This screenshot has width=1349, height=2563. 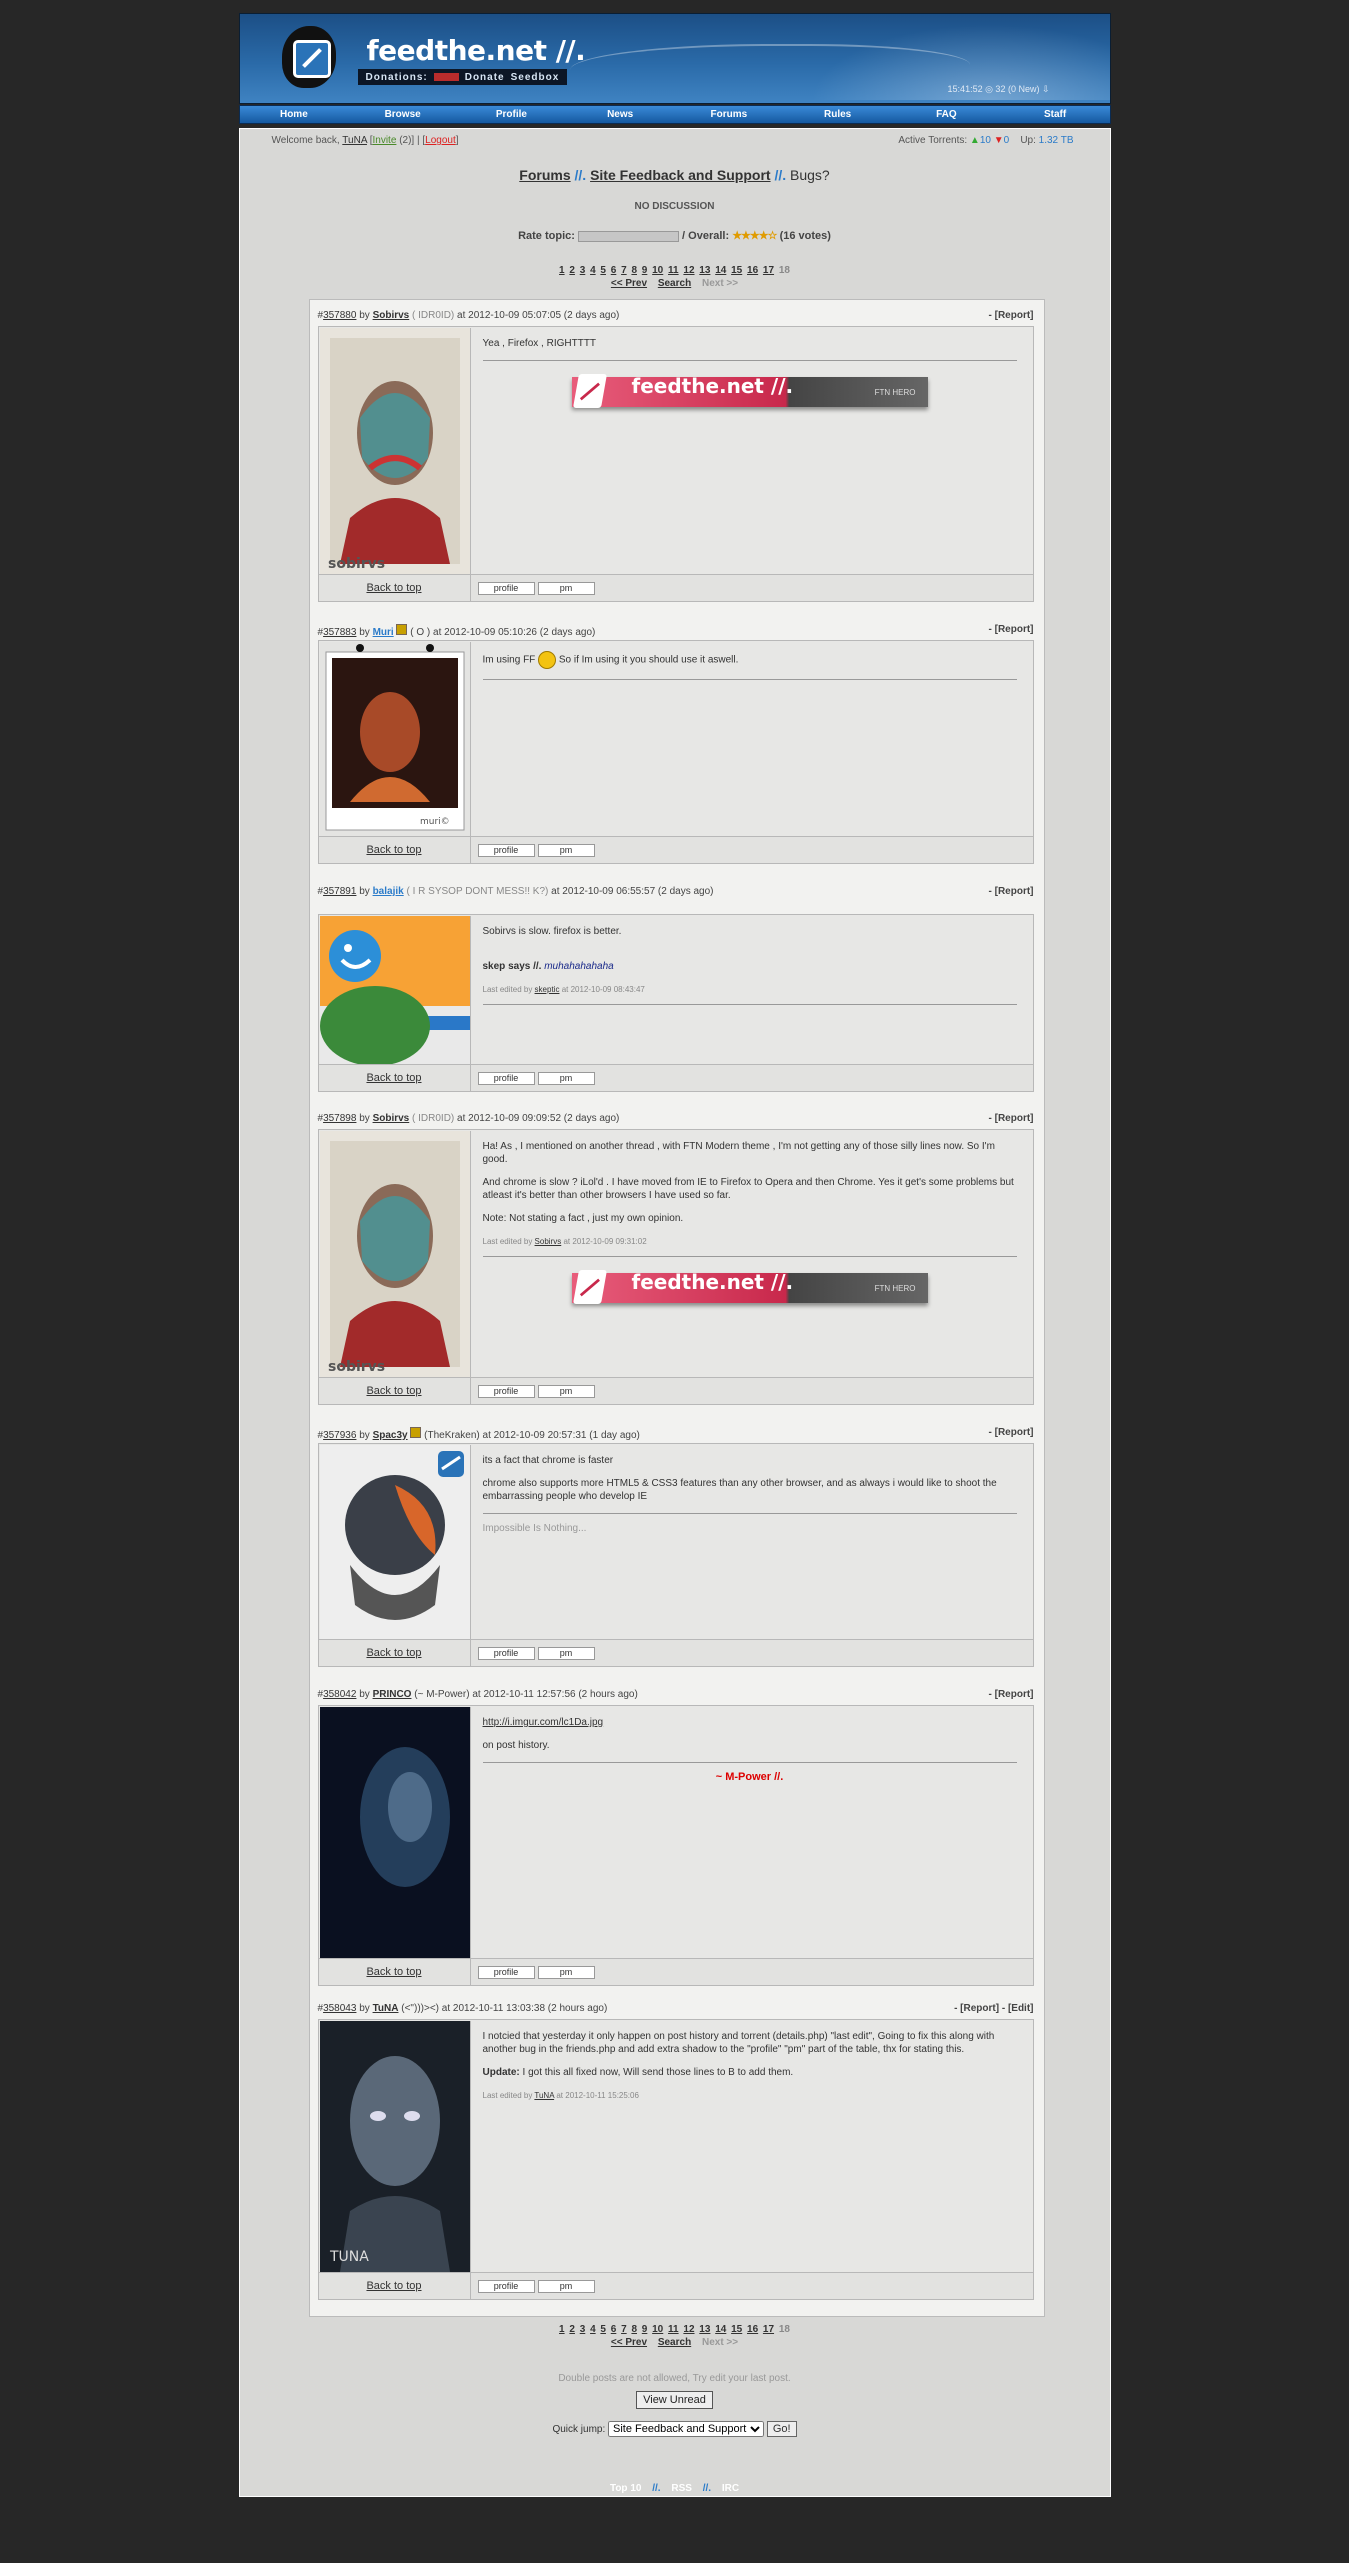 I want to click on post-id-link: 357936, so click(x=339, y=1435).